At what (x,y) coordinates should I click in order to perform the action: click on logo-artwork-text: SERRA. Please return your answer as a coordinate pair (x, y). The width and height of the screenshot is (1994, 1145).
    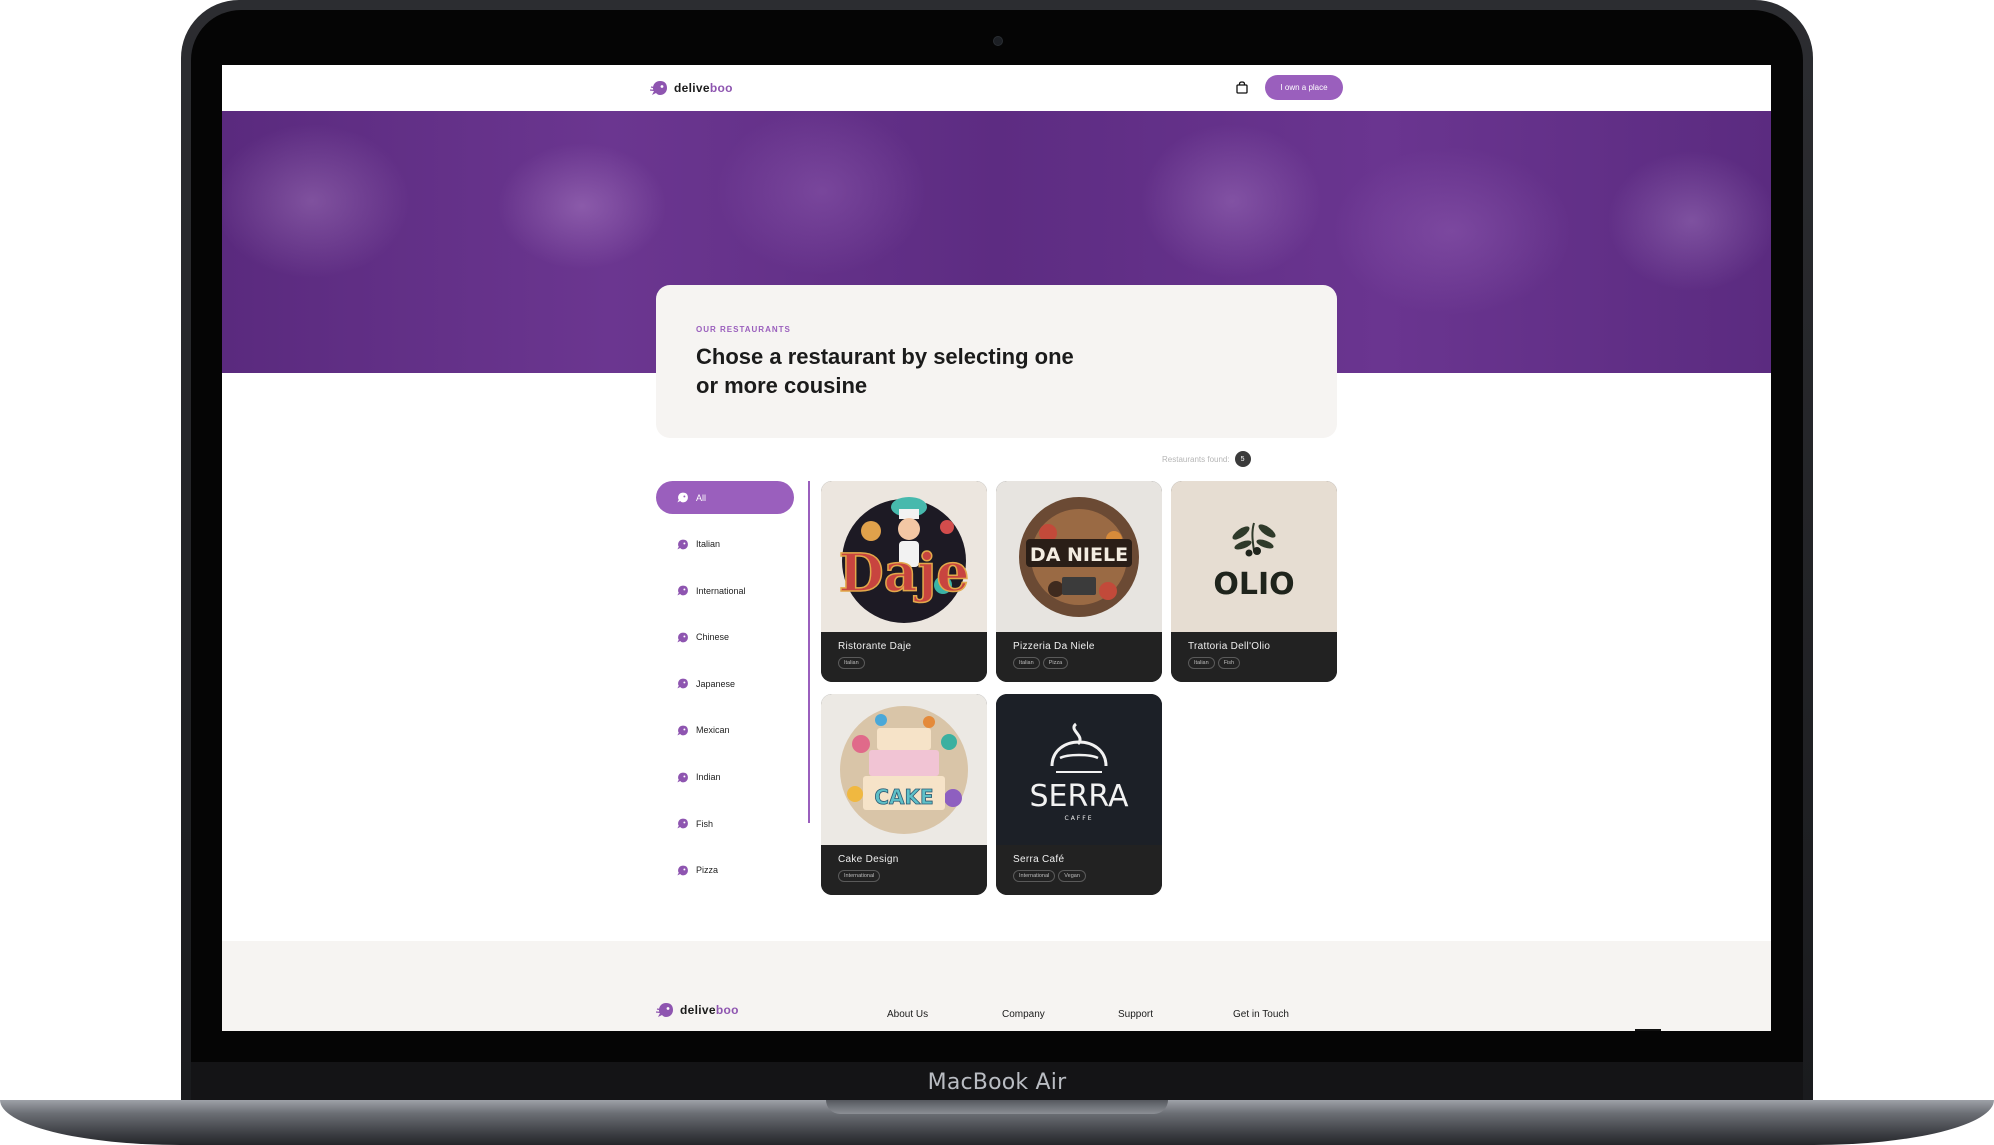
    Looking at the image, I should click on (1079, 796).